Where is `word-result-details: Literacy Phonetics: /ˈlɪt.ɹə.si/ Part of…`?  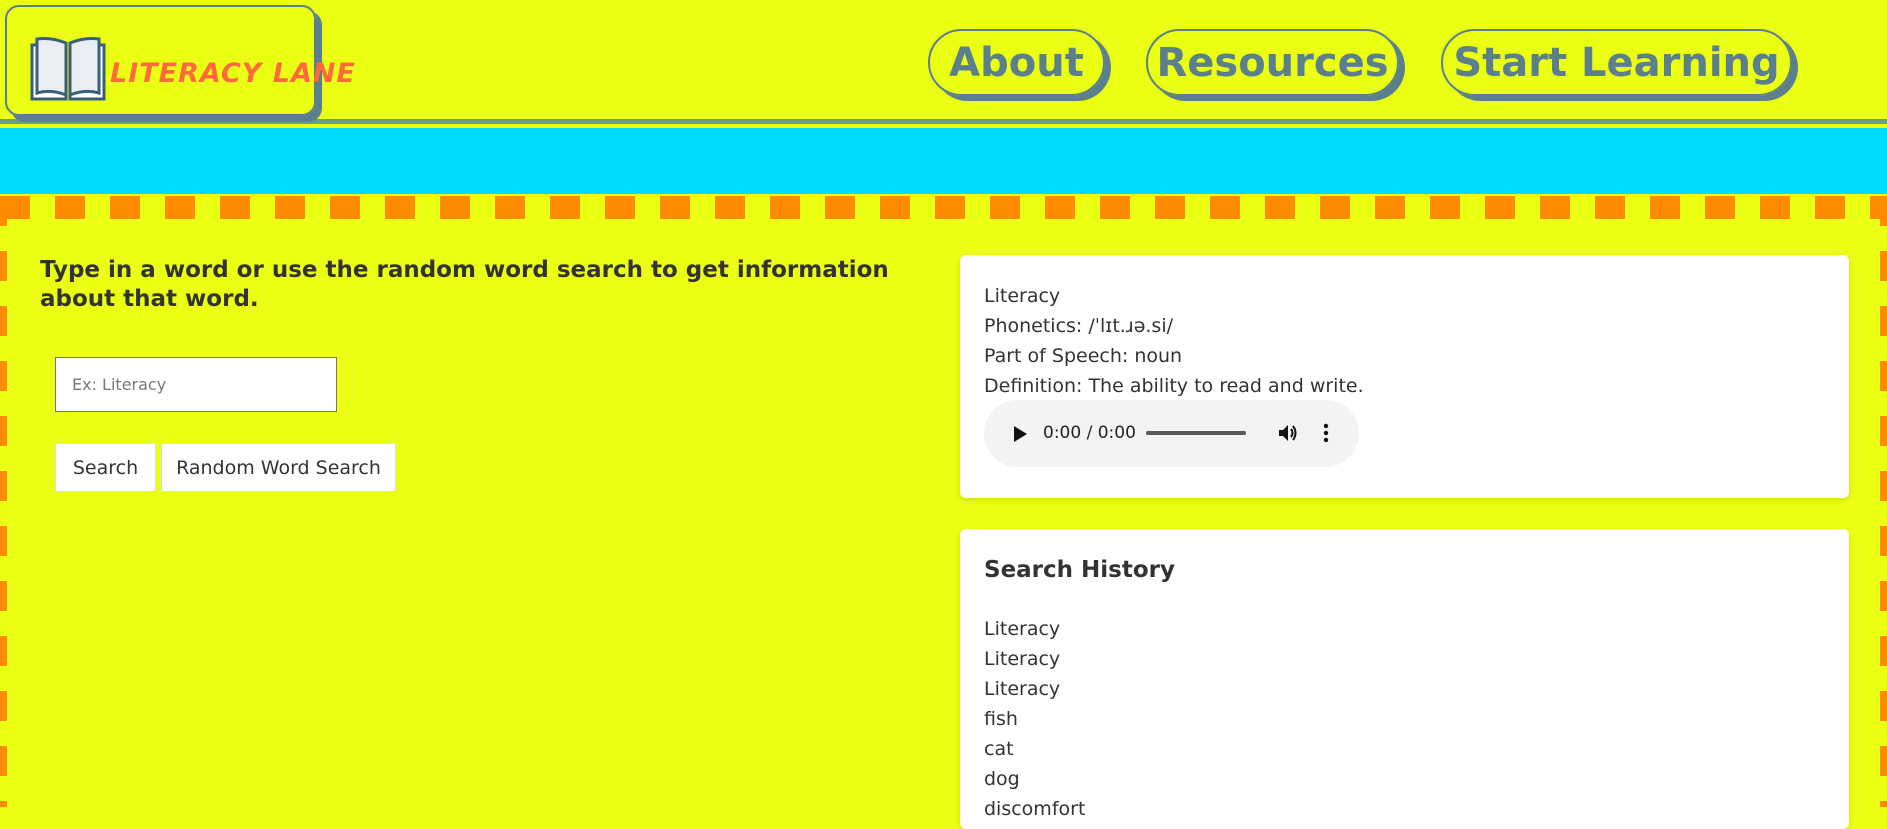 word-result-details: Literacy Phonetics: /ˈlɪt.ɹə.si/ Part of… is located at coordinates (1174, 341).